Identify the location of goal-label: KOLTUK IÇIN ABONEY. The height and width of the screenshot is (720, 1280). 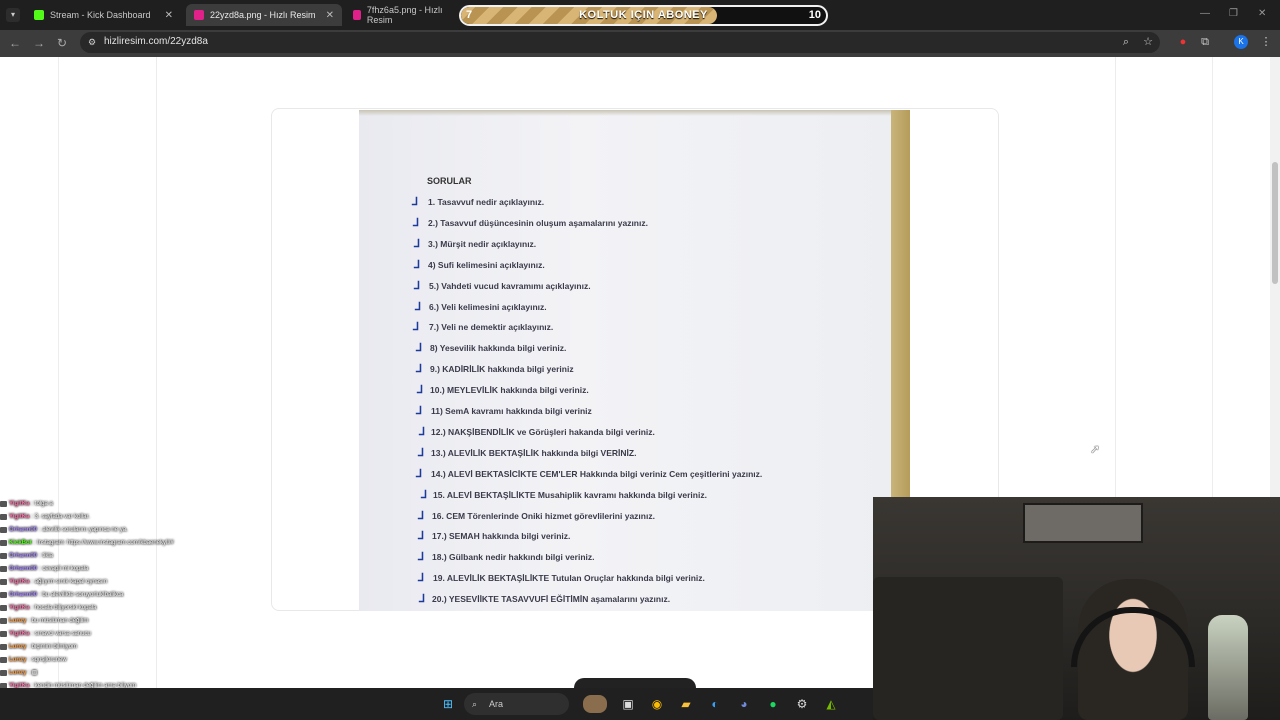
(643, 15).